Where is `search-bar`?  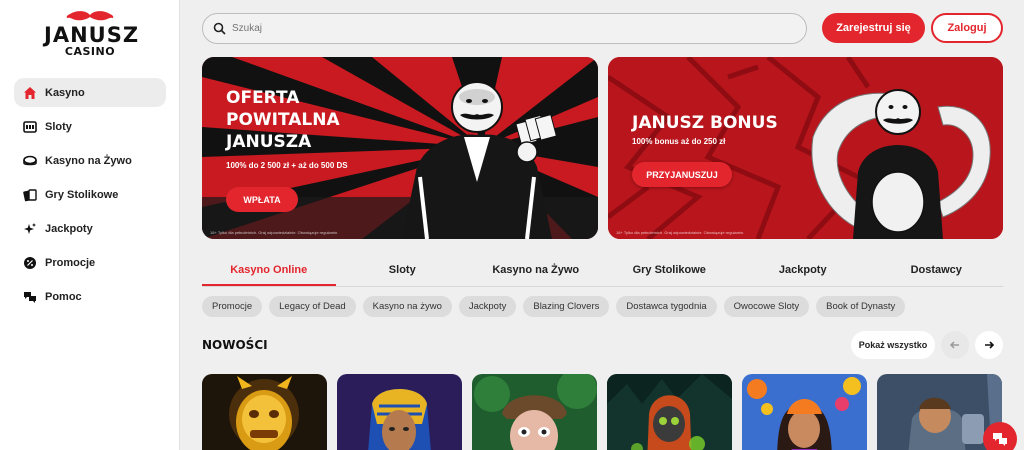
search-bar is located at coordinates (504, 28).